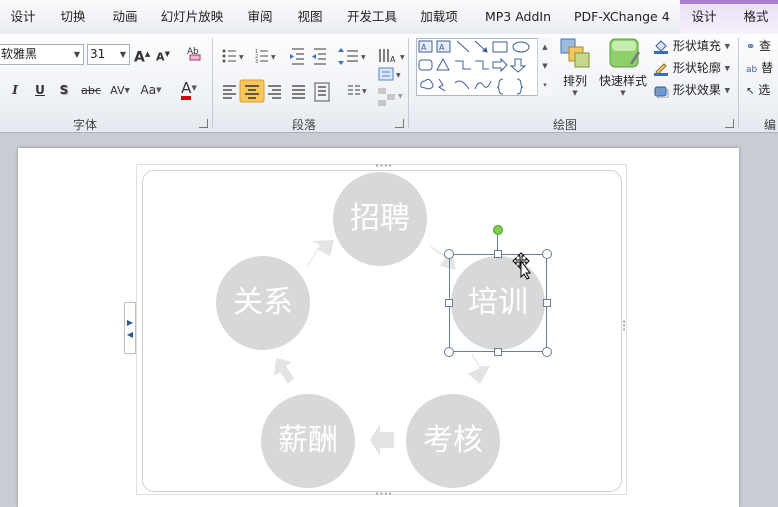  What do you see at coordinates (758, 45) in the screenshot?
I see `find-button: ⚭ 查` at bounding box center [758, 45].